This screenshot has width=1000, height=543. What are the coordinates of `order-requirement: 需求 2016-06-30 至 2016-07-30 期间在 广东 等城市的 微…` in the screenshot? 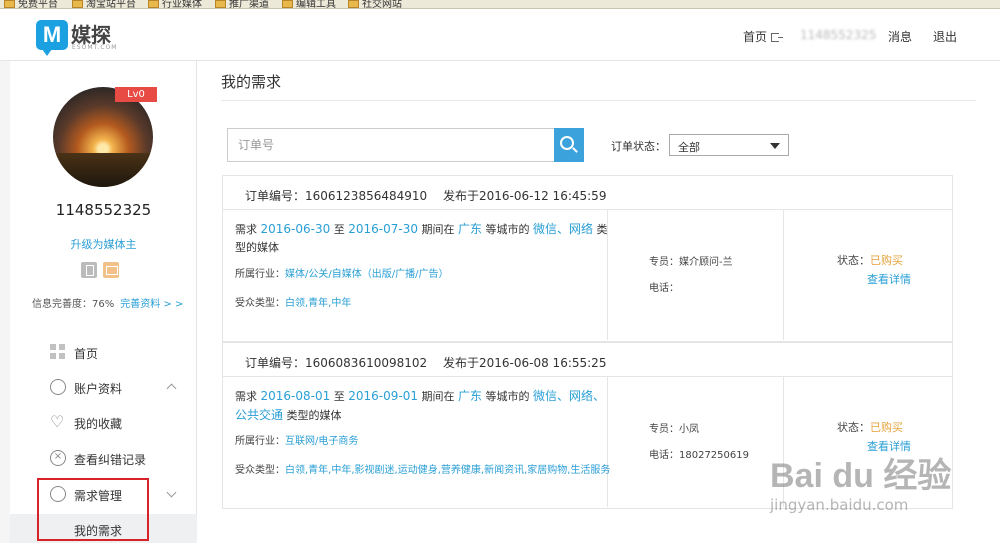 It's located at (421, 238).